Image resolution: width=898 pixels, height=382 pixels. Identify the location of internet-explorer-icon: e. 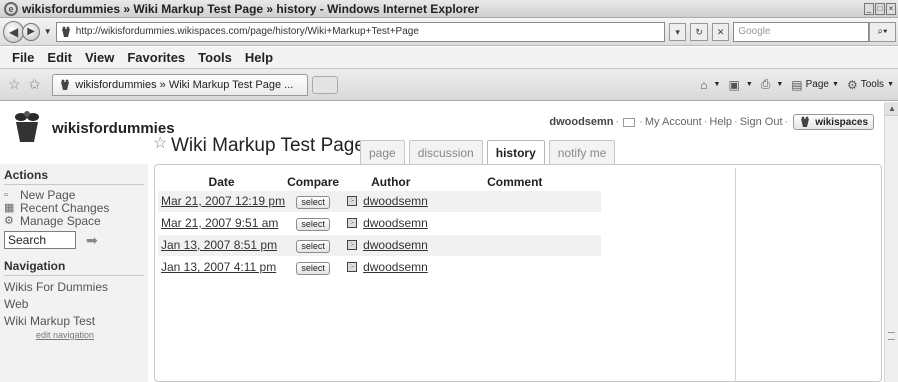
(11, 8).